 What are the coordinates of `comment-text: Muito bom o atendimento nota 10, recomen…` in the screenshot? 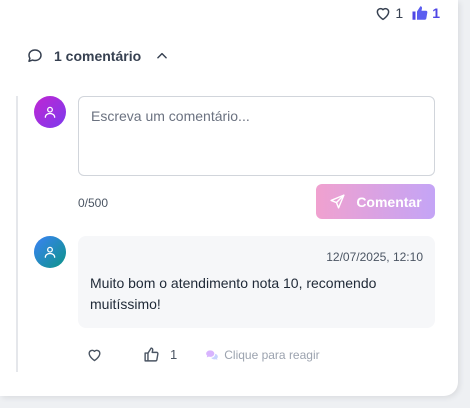 It's located at (233, 293).